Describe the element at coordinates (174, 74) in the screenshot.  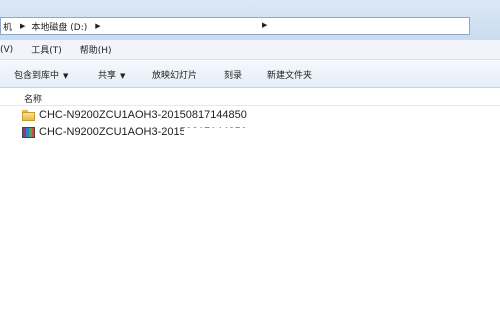
I see `slideshow-button: 放映幻灯片` at that location.